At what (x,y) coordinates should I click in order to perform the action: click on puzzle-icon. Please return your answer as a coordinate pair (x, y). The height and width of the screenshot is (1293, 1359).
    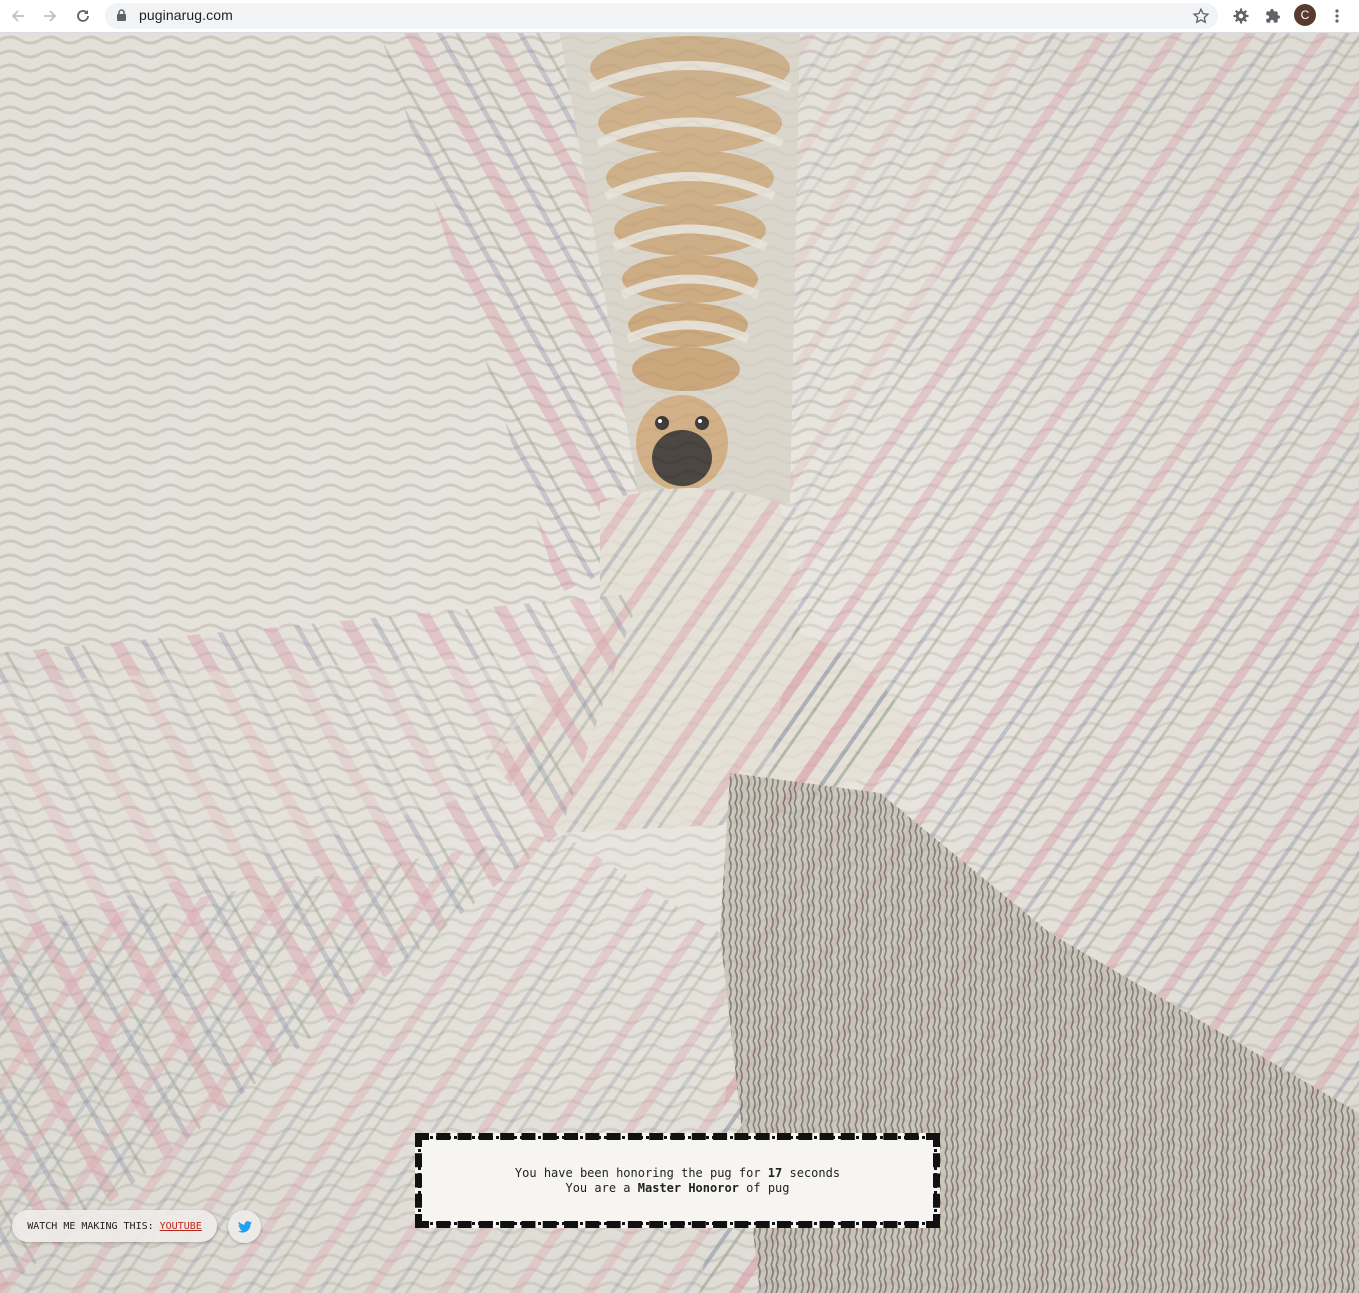
    Looking at the image, I should click on (1273, 16).